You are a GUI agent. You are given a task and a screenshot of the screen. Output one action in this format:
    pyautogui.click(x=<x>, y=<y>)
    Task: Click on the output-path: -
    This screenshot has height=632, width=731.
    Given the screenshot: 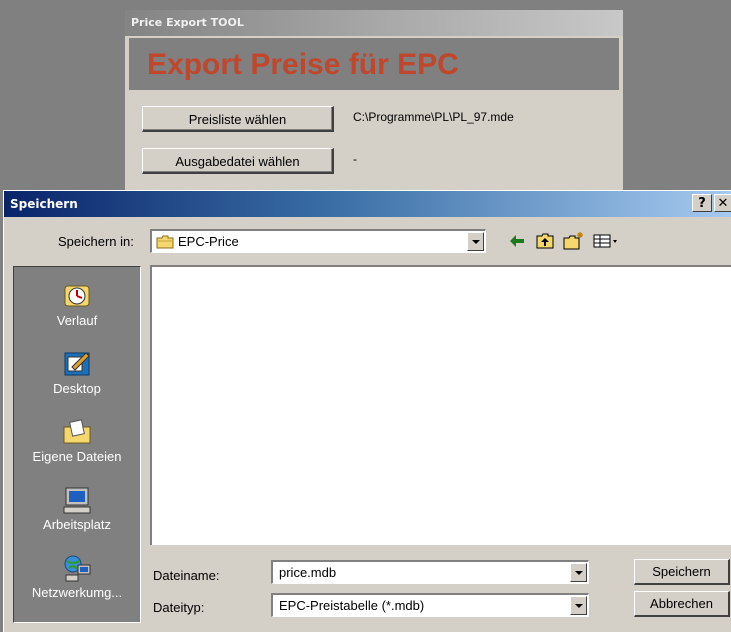 What is the action you would take?
    pyautogui.click(x=355, y=159)
    